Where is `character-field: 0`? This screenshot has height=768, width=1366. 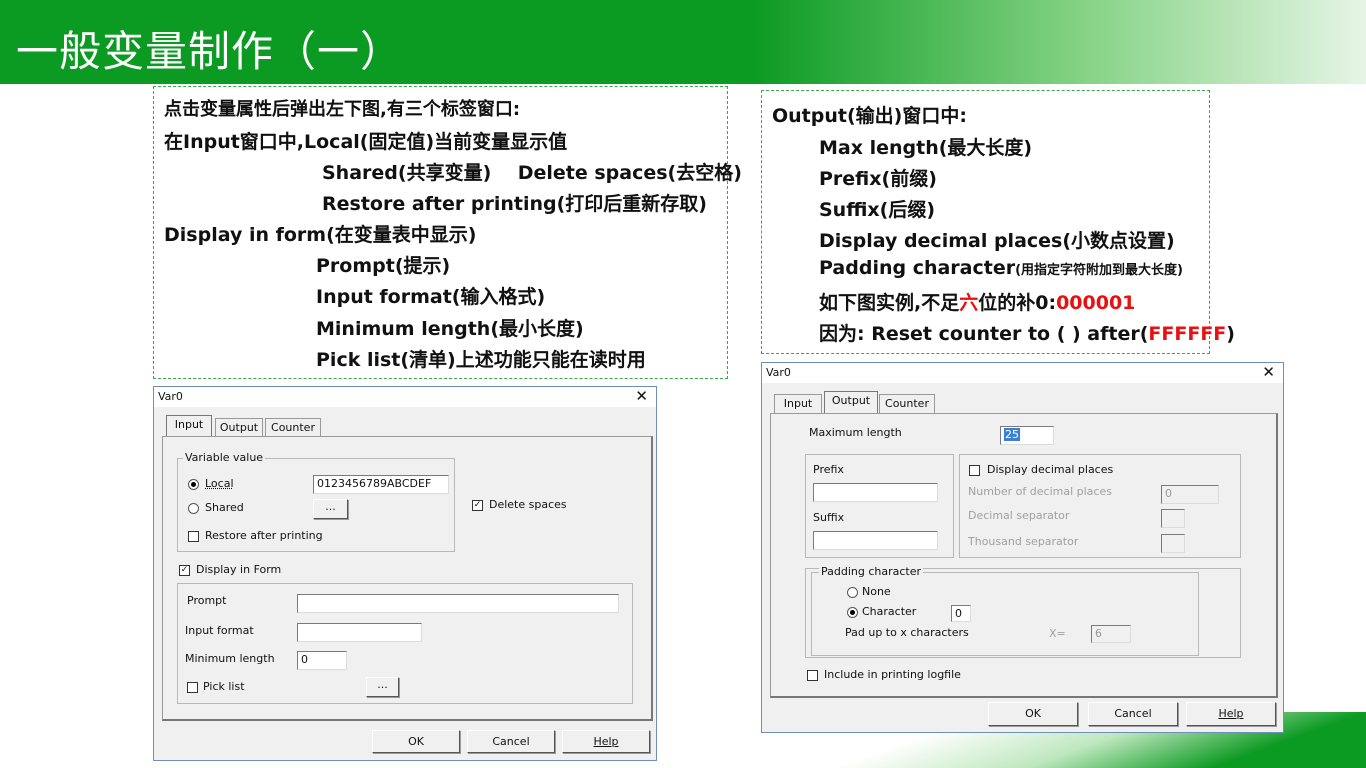 character-field: 0 is located at coordinates (961, 613).